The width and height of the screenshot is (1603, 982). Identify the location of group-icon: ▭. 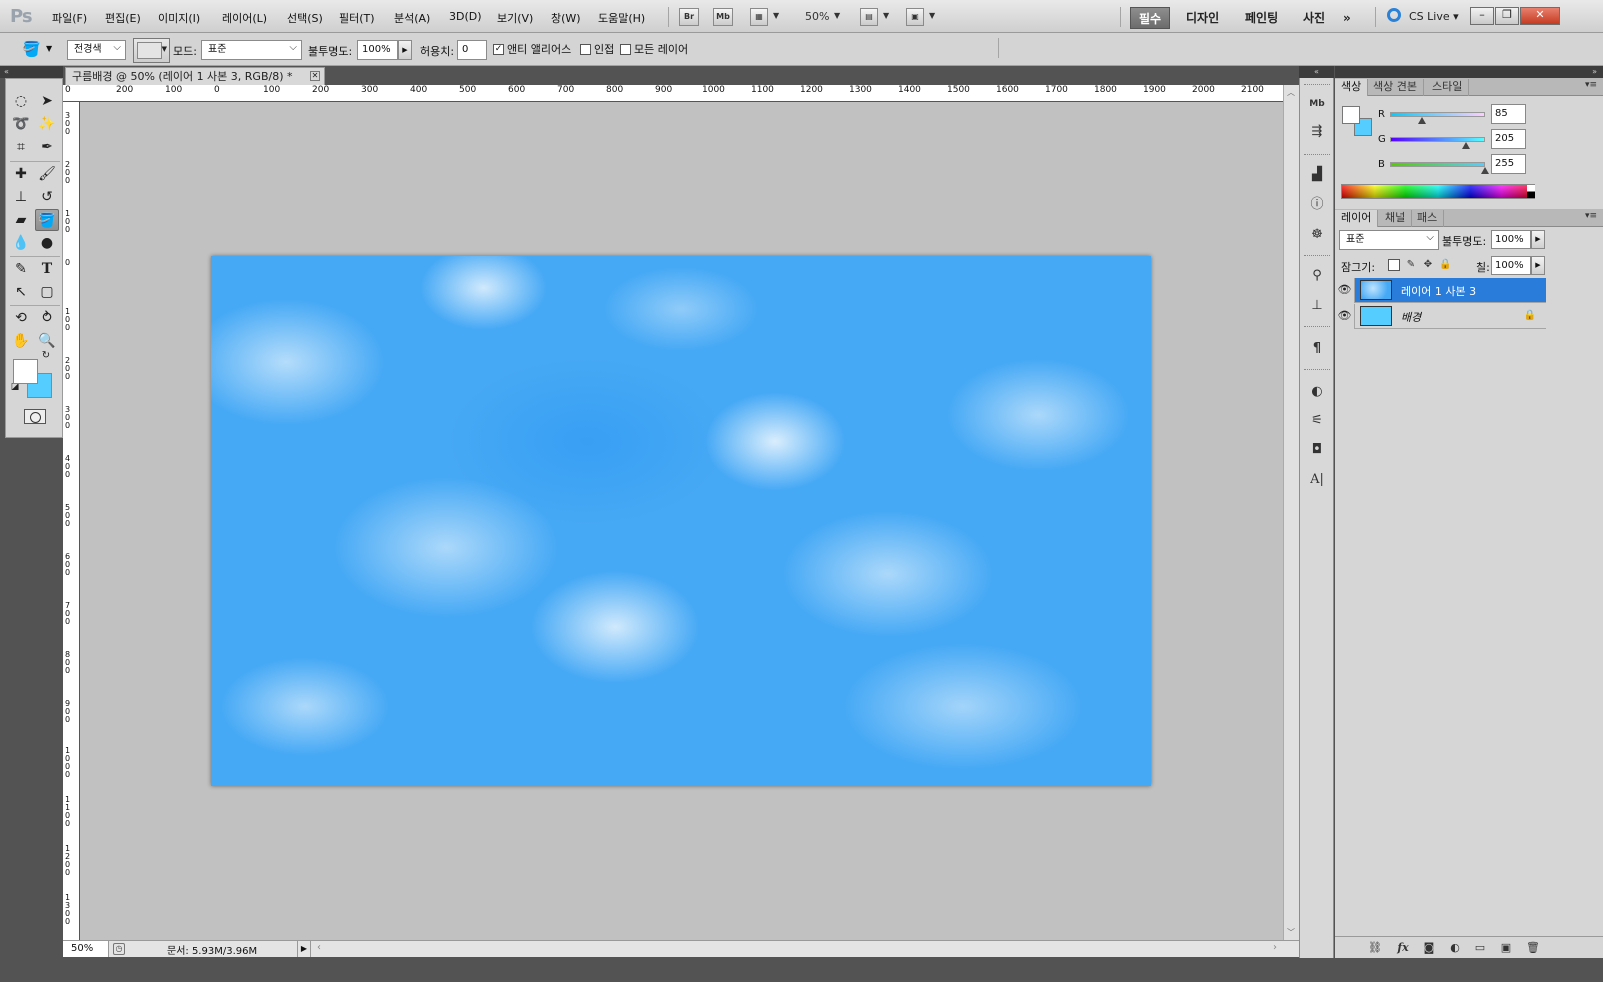
(1480, 948).